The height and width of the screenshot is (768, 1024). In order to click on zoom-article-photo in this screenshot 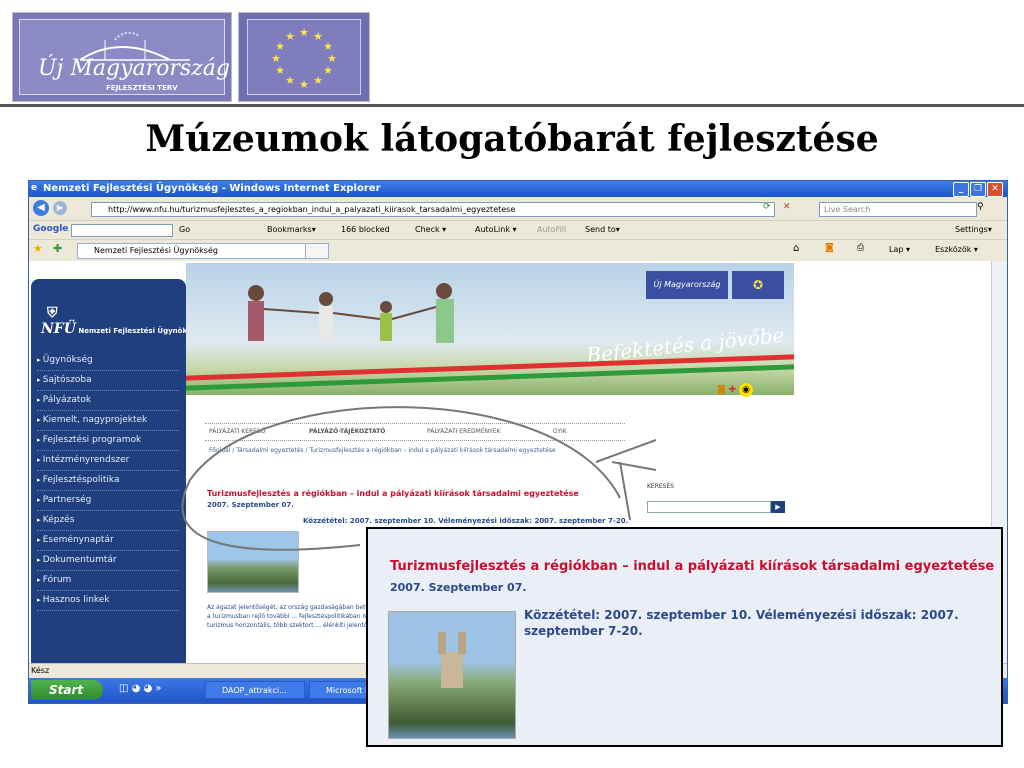, I will do `click(452, 675)`.